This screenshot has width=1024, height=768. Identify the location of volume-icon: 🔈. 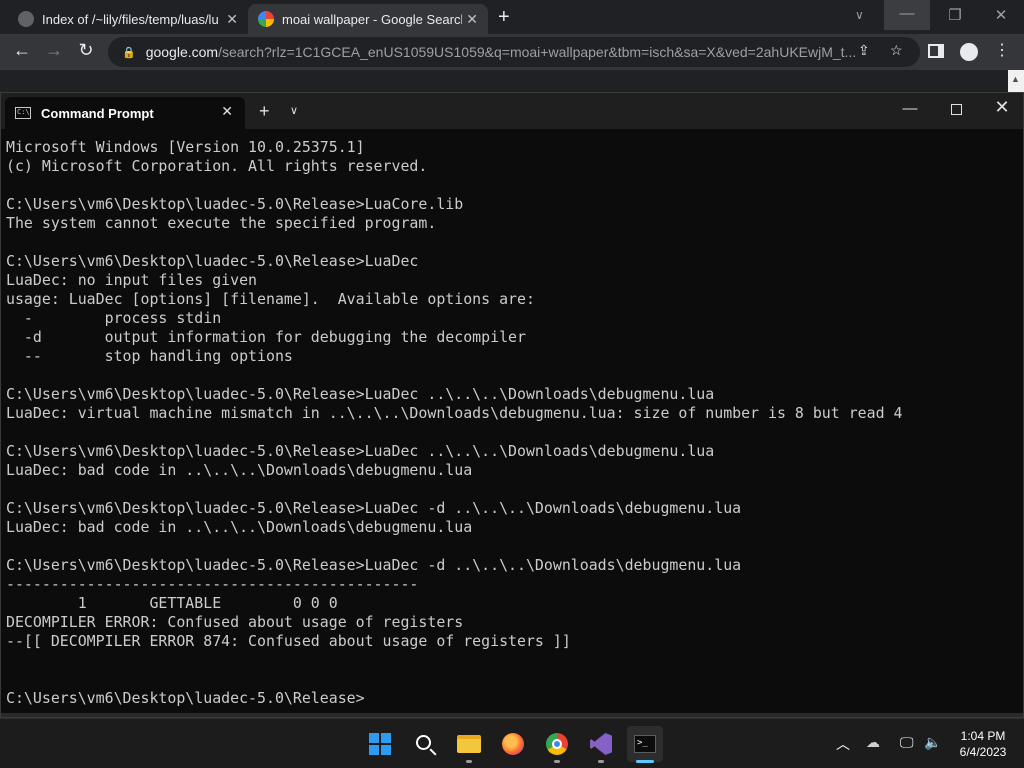
(932, 742).